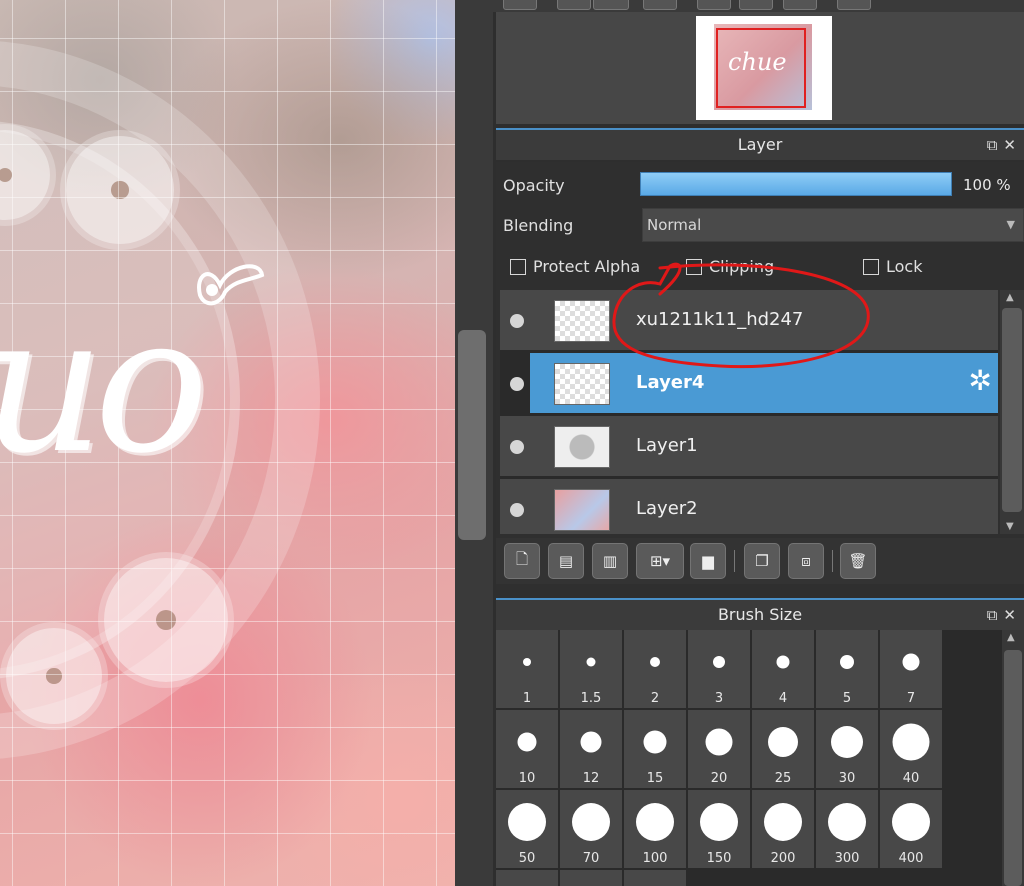 The width and height of the screenshot is (1024, 886). I want to click on brush-size-label: 1.5, so click(591, 698).